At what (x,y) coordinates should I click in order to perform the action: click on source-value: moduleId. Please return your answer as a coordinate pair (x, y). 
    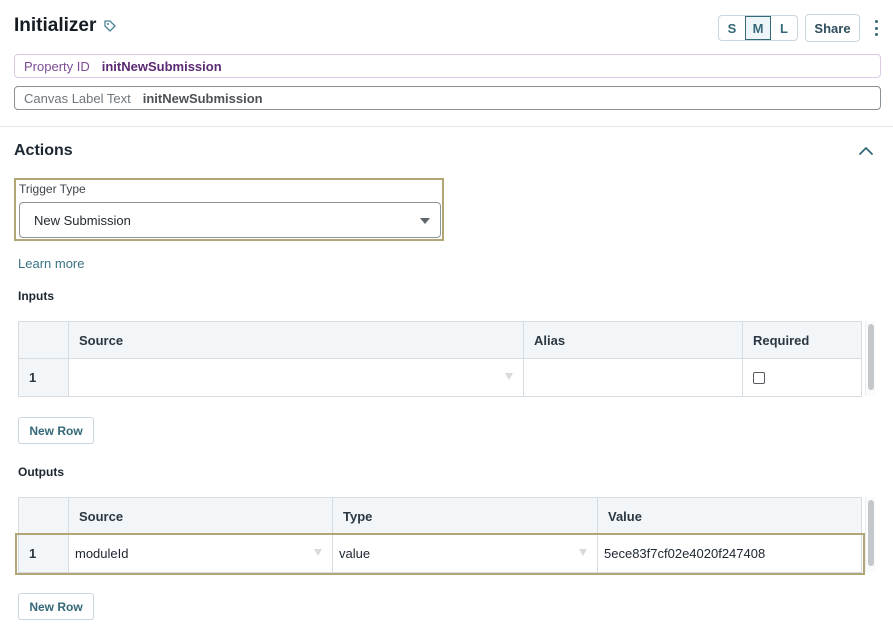
    Looking at the image, I should click on (102, 553).